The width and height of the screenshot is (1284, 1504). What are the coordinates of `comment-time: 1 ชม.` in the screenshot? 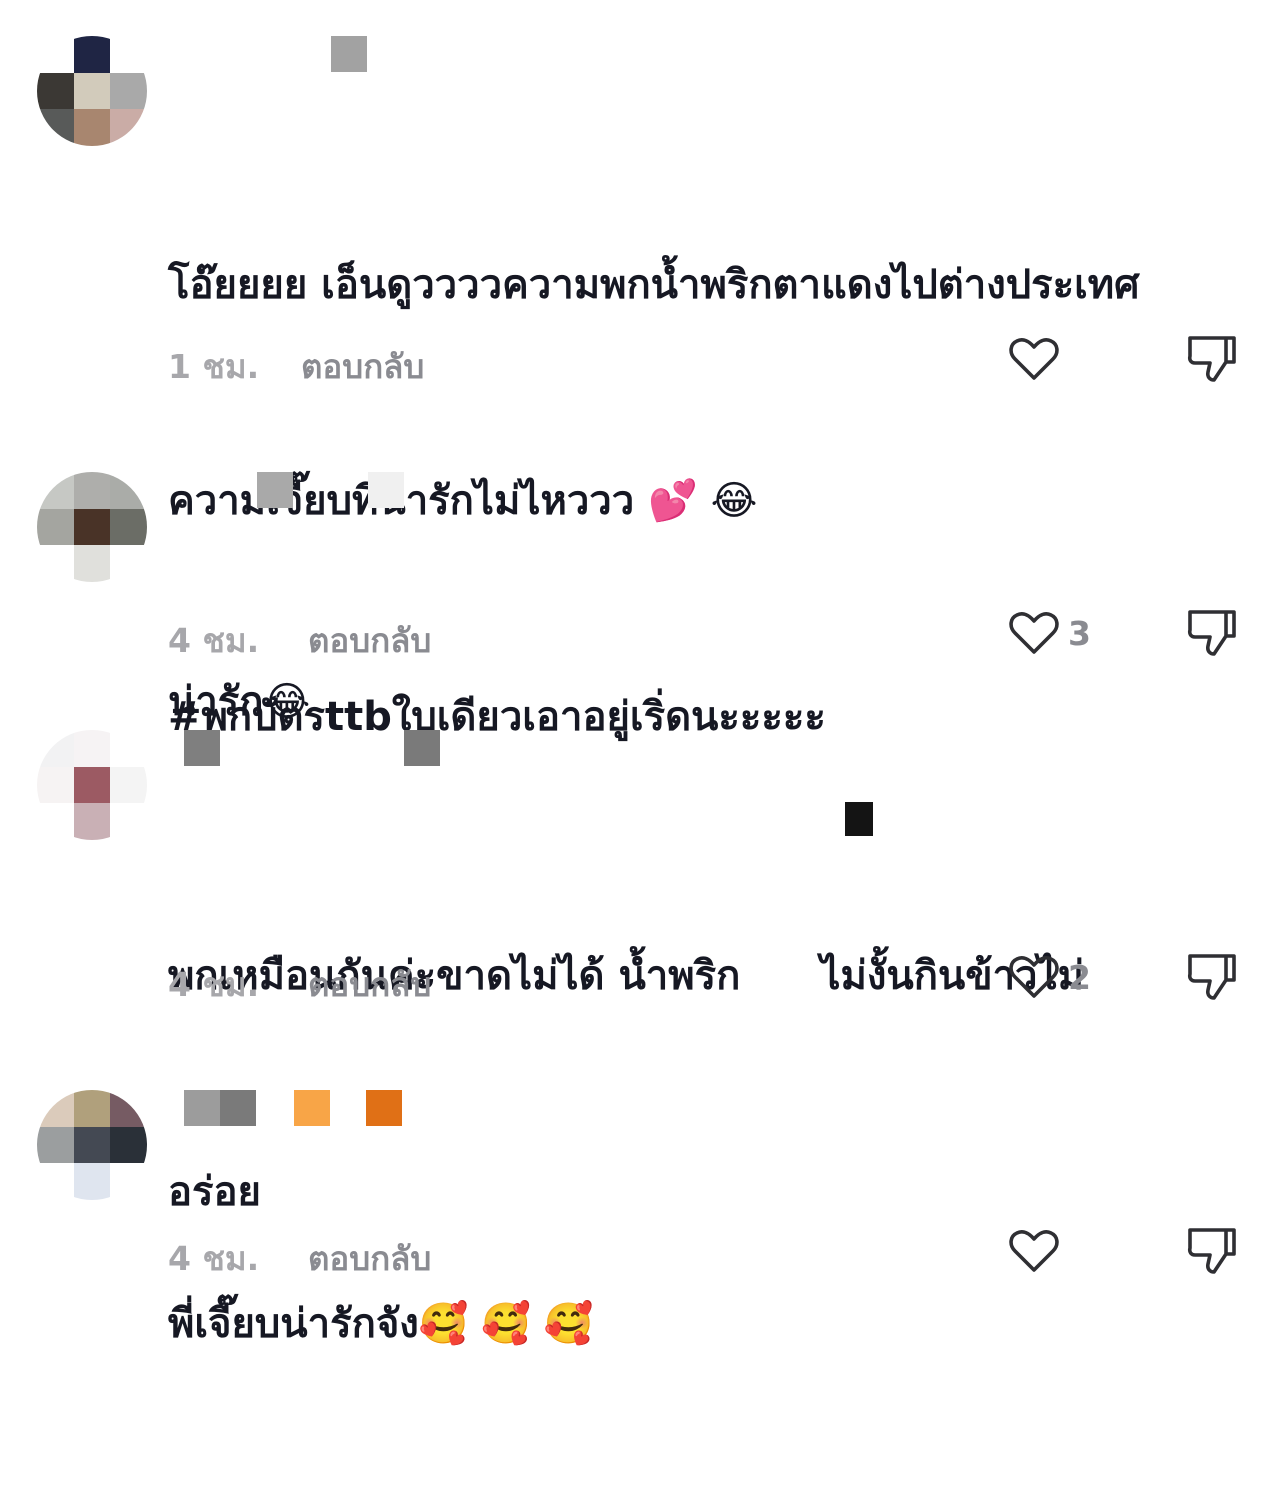 It's located at (214, 366).